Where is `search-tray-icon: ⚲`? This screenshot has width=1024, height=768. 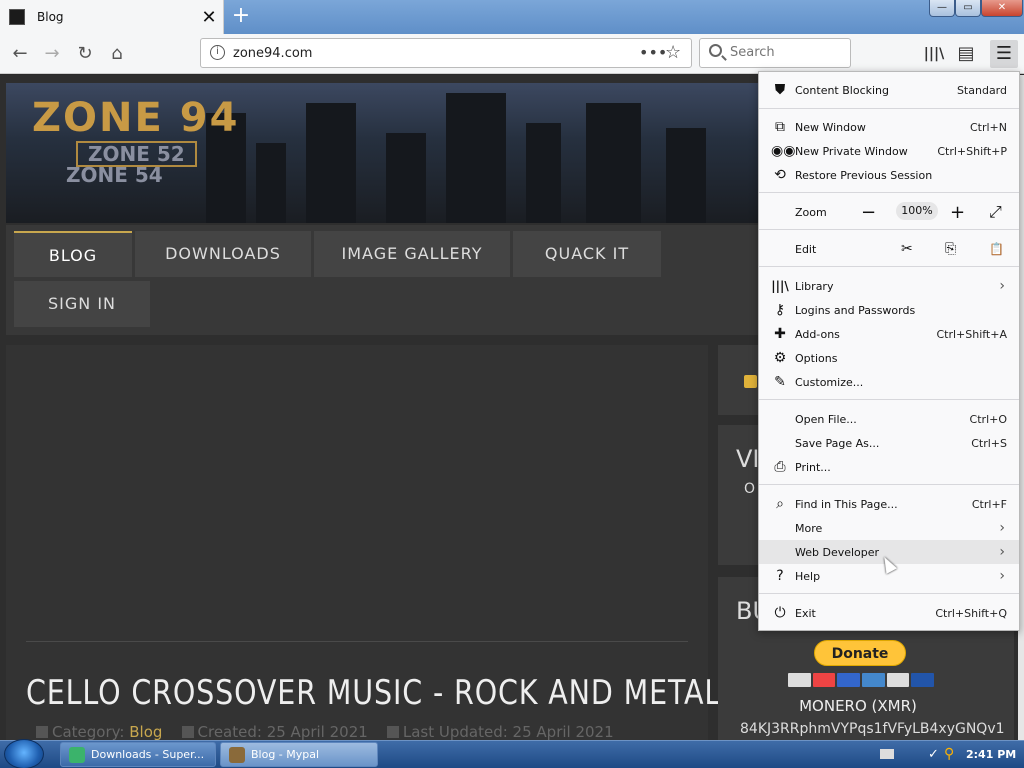
search-tray-icon: ⚲ is located at coordinates (949, 754).